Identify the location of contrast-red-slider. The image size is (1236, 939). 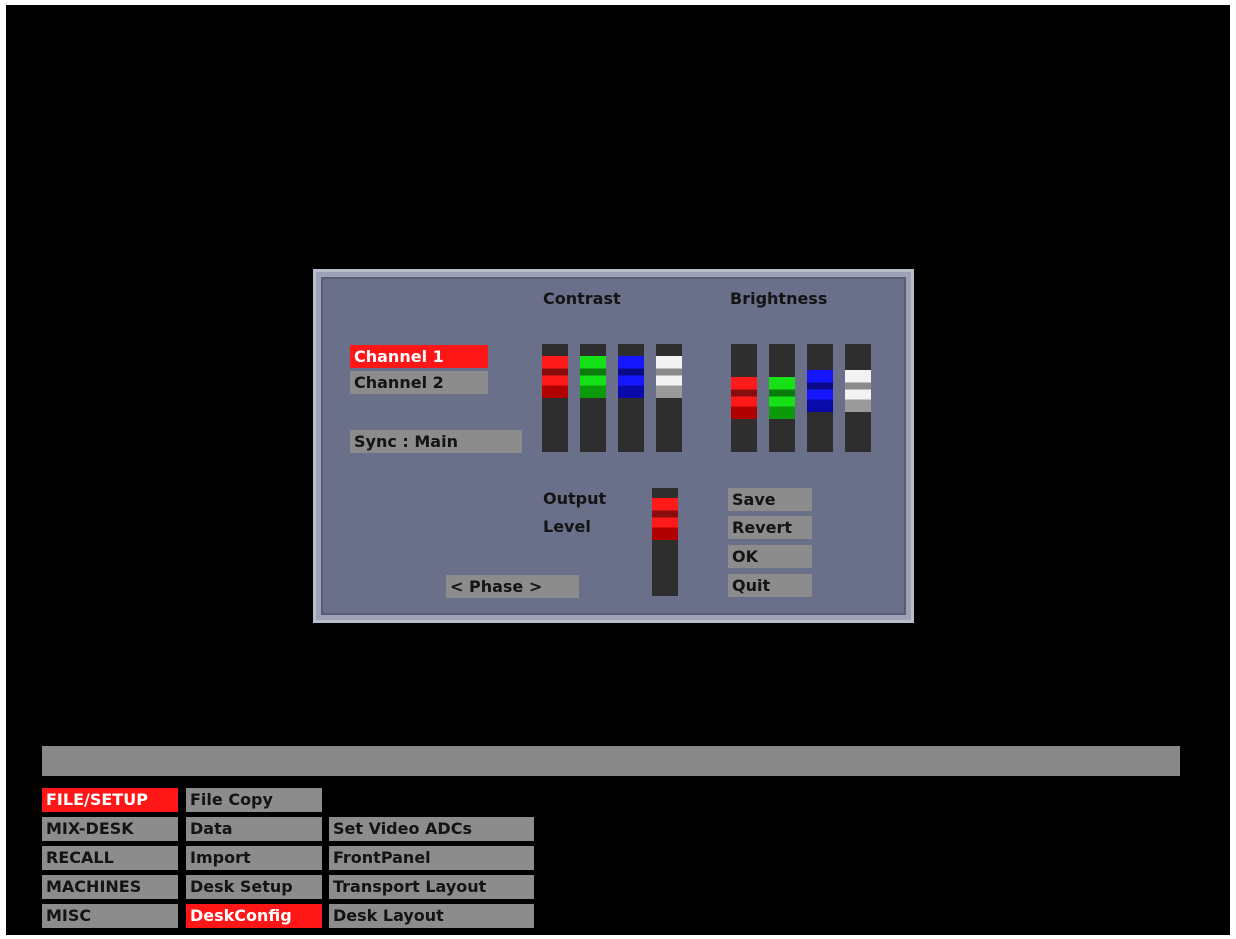
(555, 398).